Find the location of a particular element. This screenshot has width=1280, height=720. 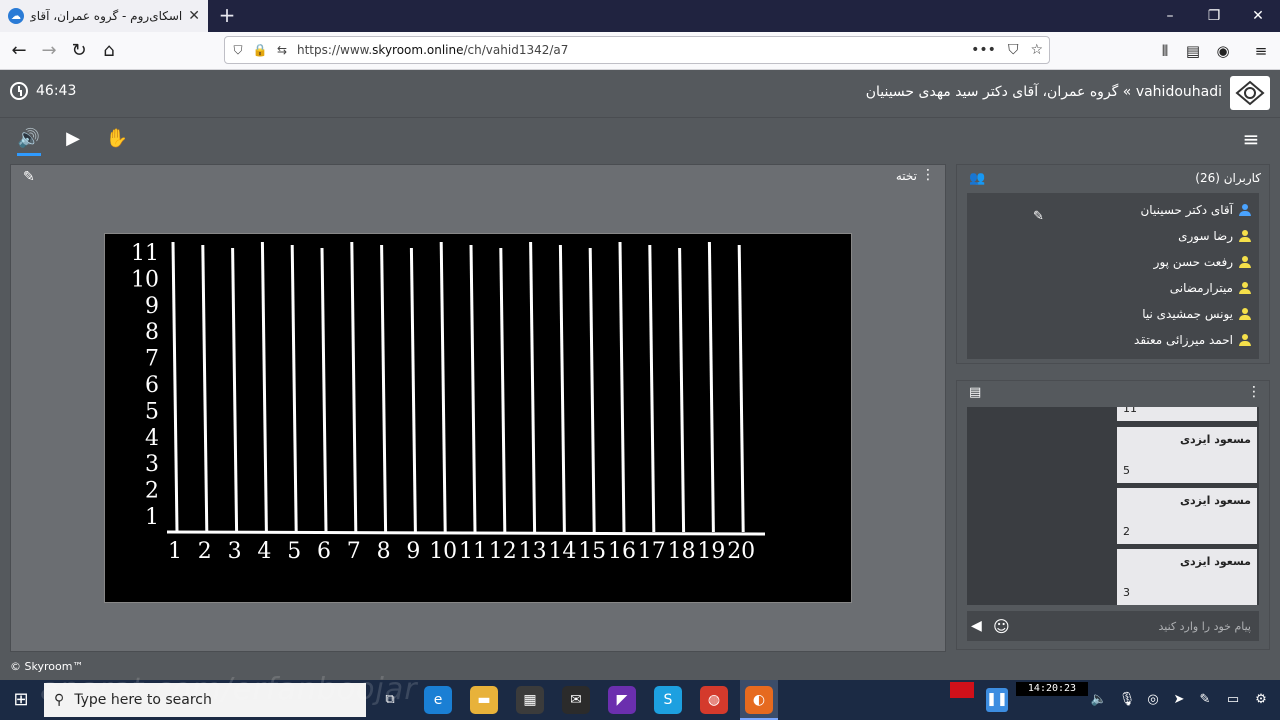

board-x-label: 16 is located at coordinates (622, 551).